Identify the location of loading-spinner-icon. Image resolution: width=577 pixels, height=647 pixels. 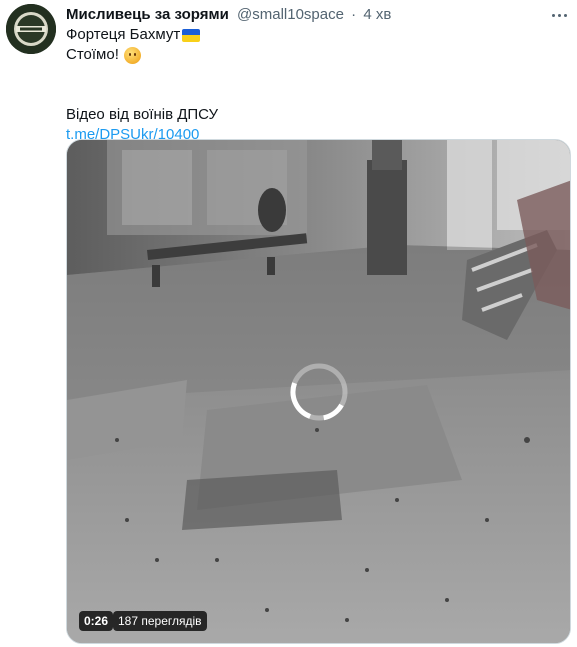
(319, 392).